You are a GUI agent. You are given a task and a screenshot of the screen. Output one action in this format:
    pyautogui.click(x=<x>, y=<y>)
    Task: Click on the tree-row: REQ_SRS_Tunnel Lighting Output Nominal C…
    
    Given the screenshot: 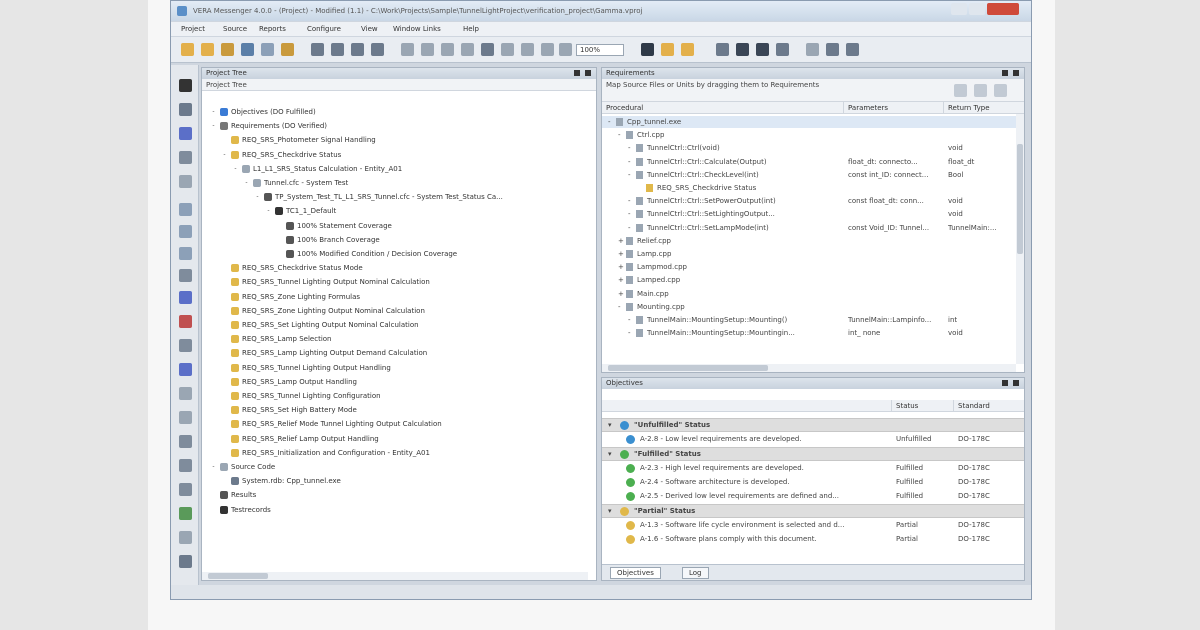 What is the action you would take?
    pyautogui.click(x=325, y=282)
    